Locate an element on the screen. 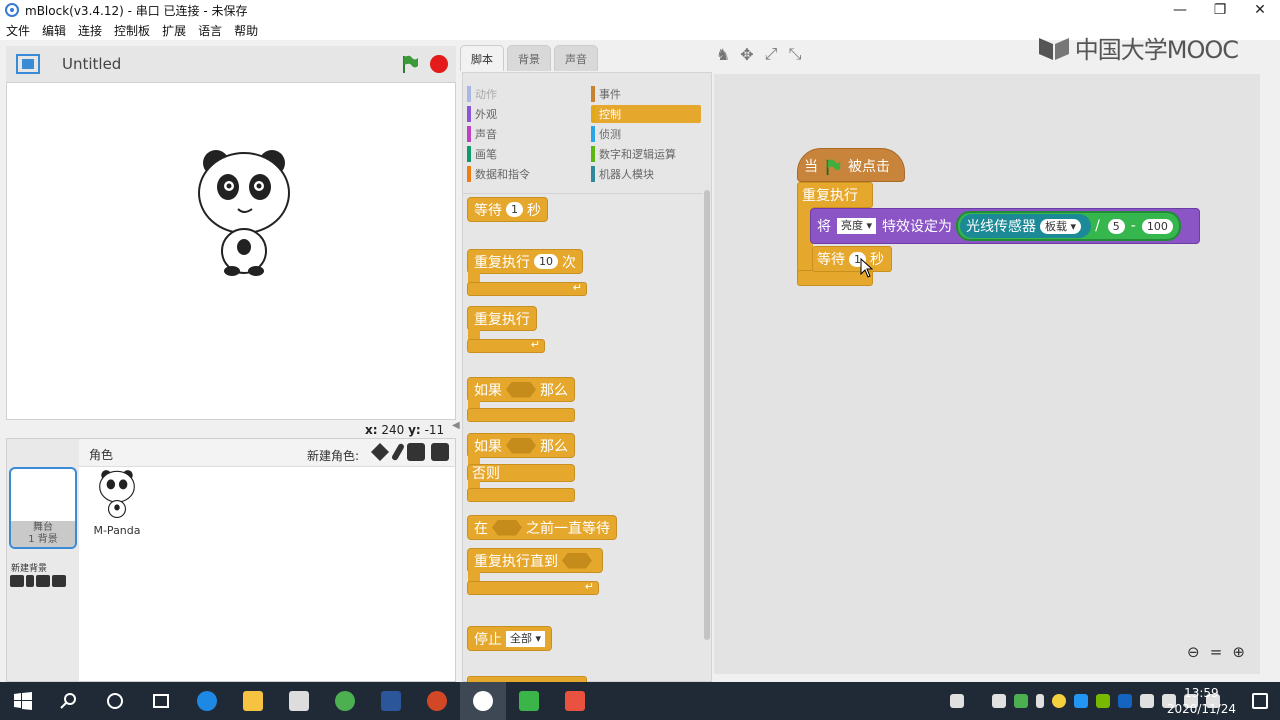 This screenshot has height=720, width=1280. wait-block: 等待 1 秒 is located at coordinates (852, 259).